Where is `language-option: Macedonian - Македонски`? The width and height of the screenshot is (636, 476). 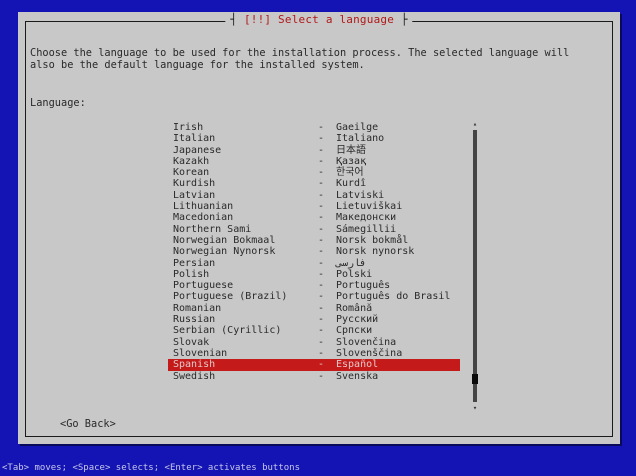
language-option: Macedonian - Македонски is located at coordinates (314, 217).